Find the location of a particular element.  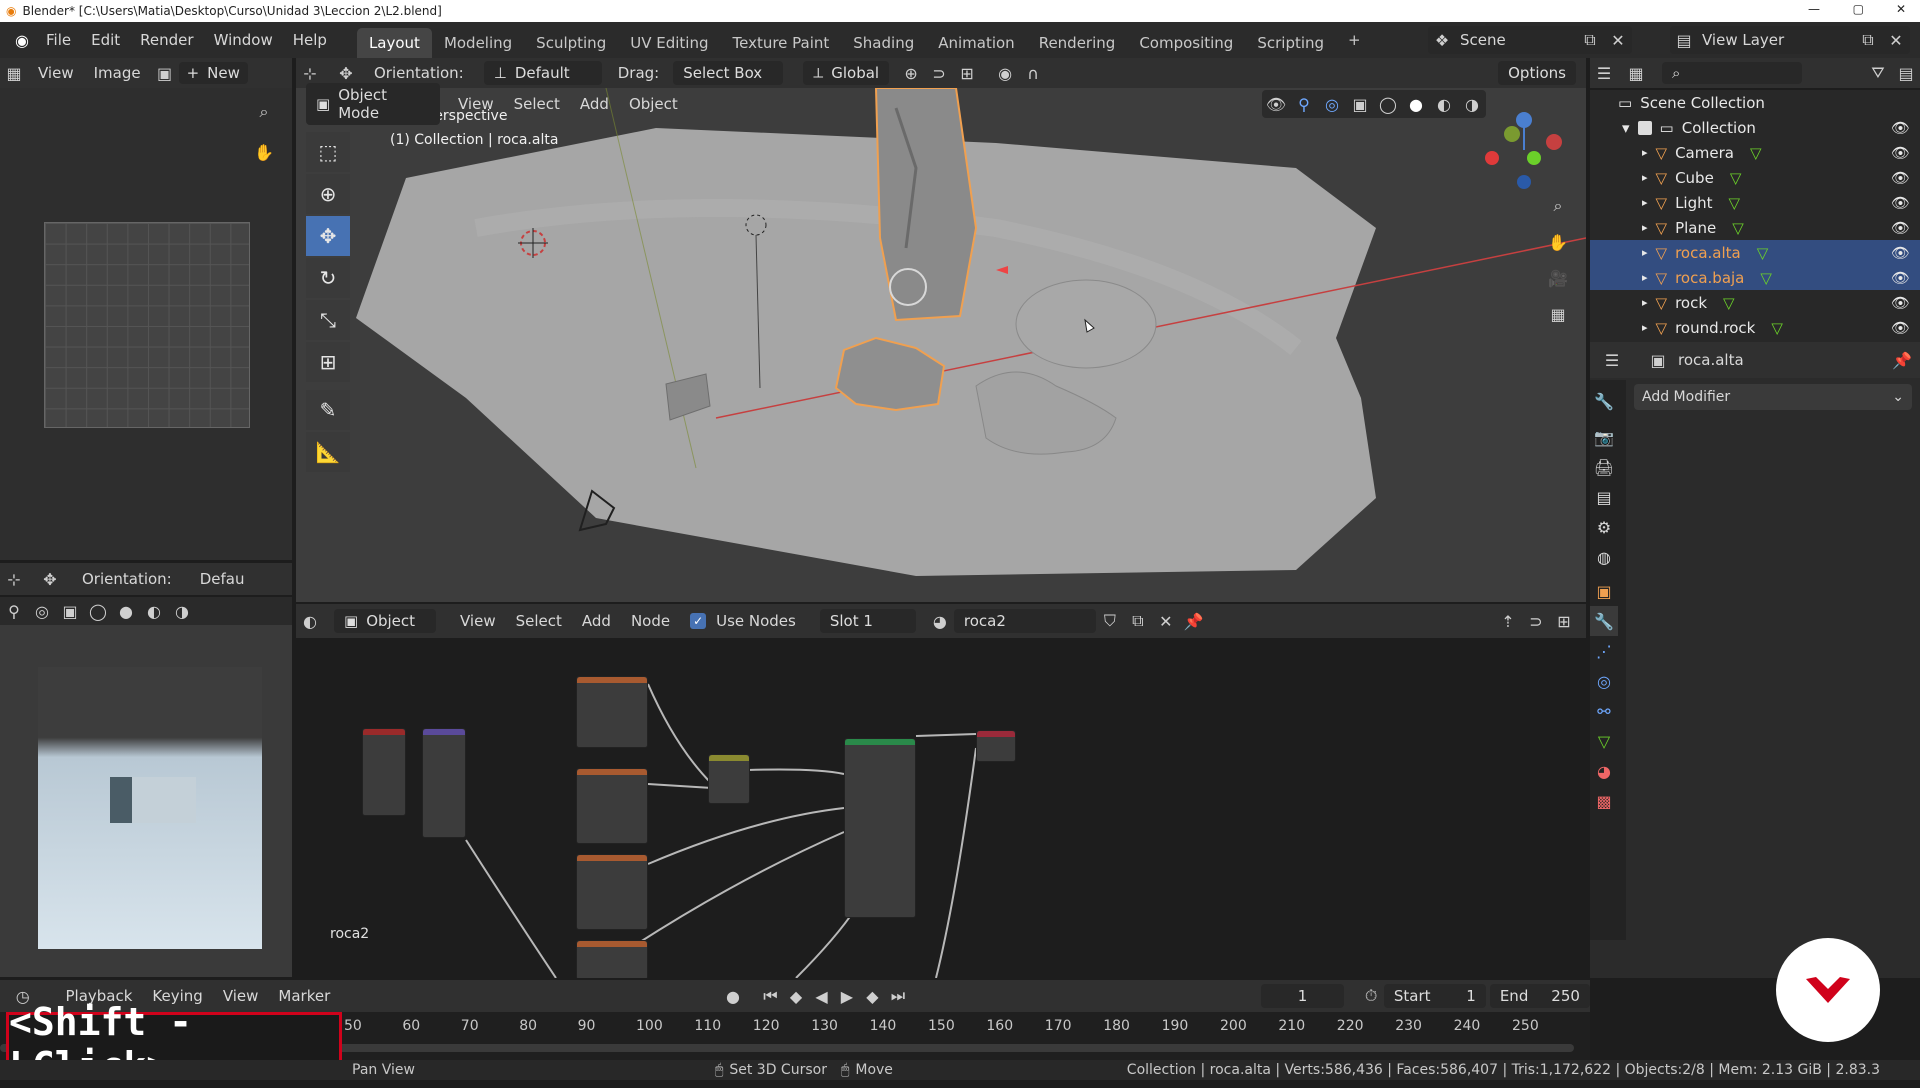

maximize-button: ▢ is located at coordinates (1858, 9).